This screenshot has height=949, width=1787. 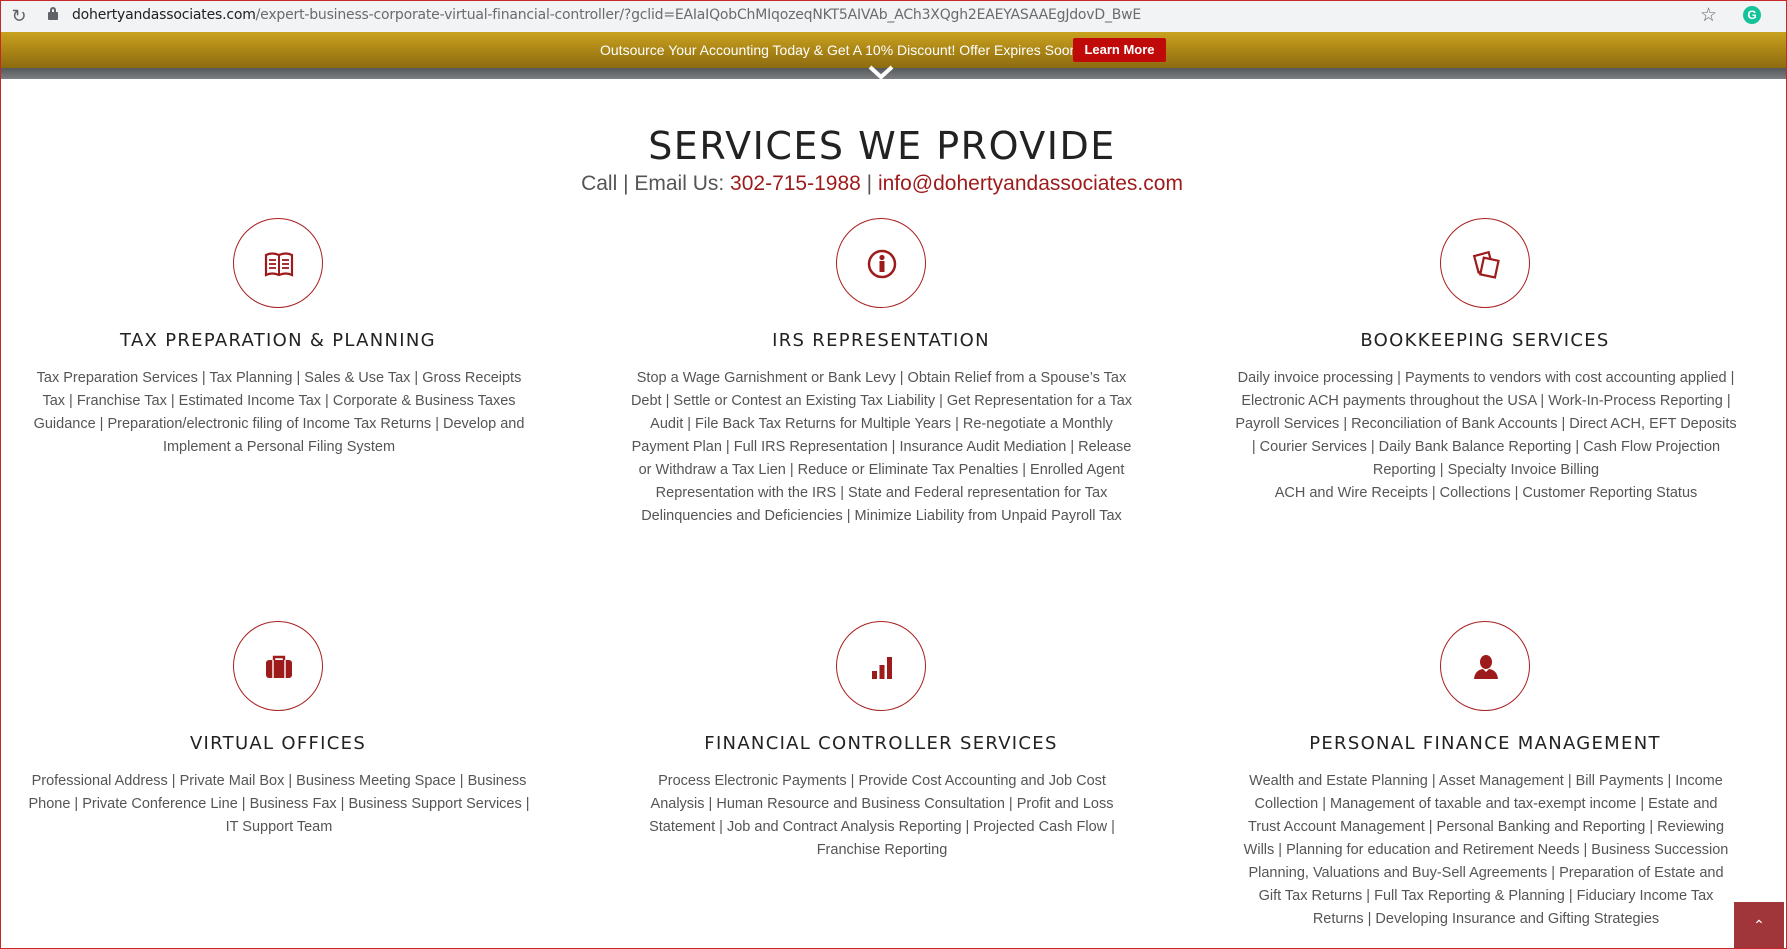 I want to click on service-title: VIRTUAL OFFICES, so click(x=278, y=743).